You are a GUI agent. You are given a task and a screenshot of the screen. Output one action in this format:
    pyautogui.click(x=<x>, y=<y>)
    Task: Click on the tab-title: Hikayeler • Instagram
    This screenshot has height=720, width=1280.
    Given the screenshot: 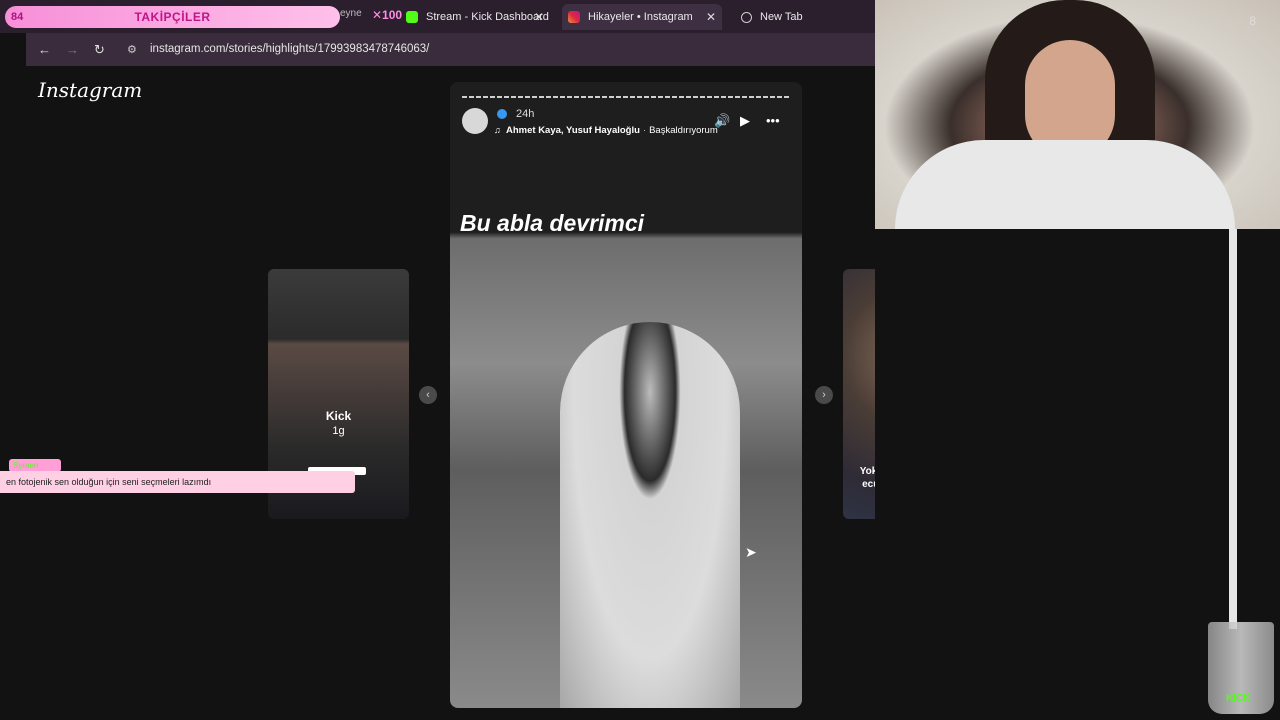 What is the action you would take?
    pyautogui.click(x=640, y=17)
    